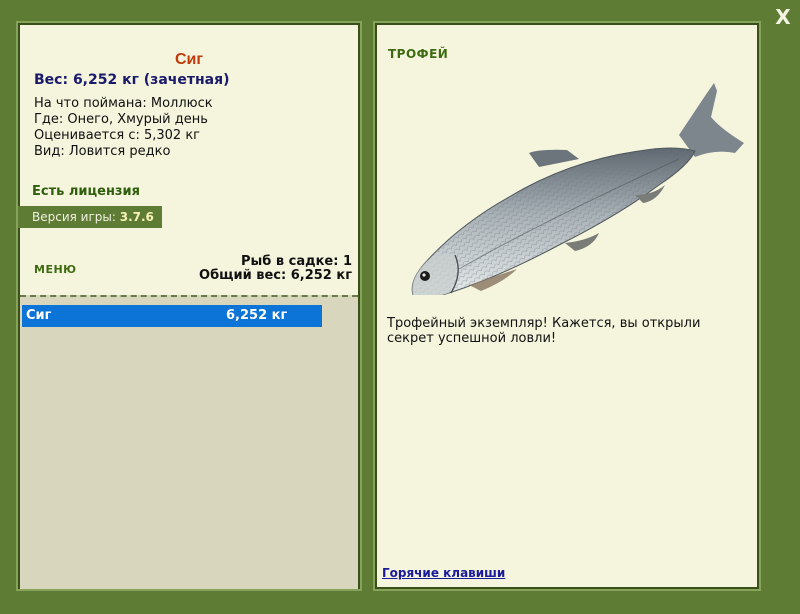  I want to click on fish-weight: Вес: 6,252 кг (зачетная), so click(132, 80).